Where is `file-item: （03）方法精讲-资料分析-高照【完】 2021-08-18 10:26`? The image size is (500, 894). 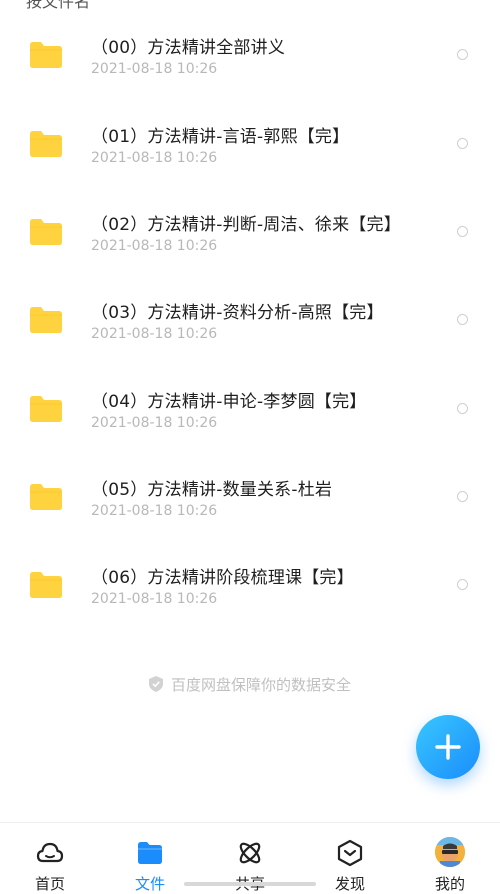
file-item: （03）方法精讲-资料分析-高照【完】 2021-08-18 10:26 is located at coordinates (250, 309).